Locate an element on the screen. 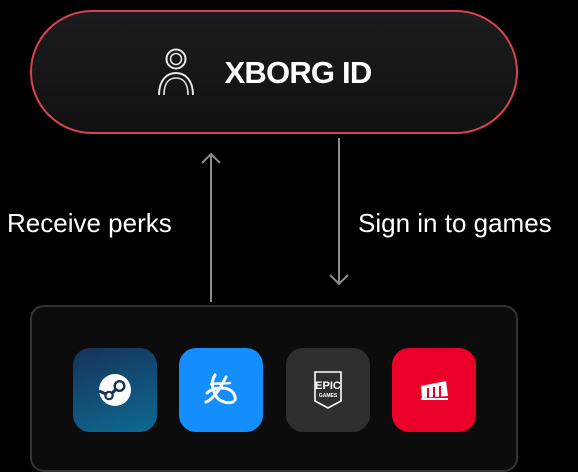  user-outline-icon is located at coordinates (175, 72).